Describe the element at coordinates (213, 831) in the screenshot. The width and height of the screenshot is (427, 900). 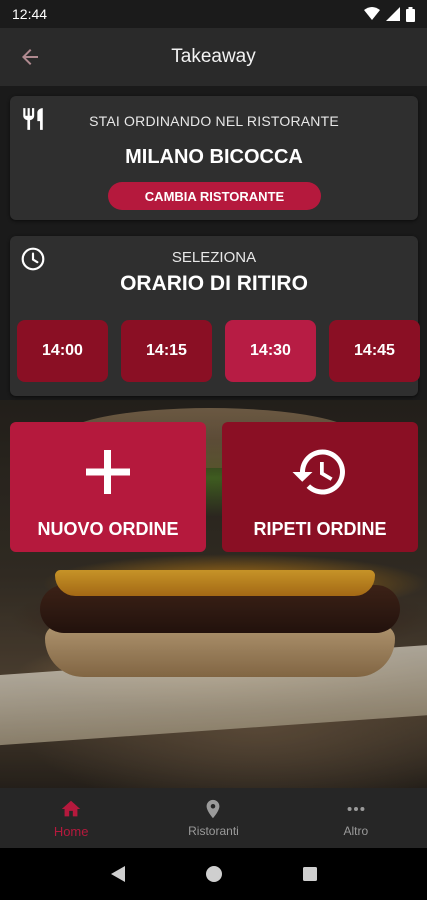
I see `nav-label-ristoranti: Ristoranti` at that location.